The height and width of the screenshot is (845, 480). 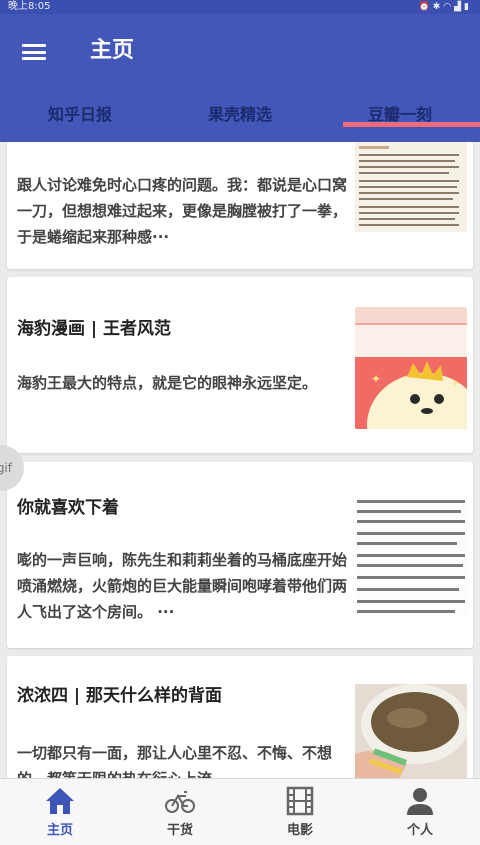 What do you see at coordinates (68, 508) in the screenshot?
I see `article-title: 你就喜欢下着` at bounding box center [68, 508].